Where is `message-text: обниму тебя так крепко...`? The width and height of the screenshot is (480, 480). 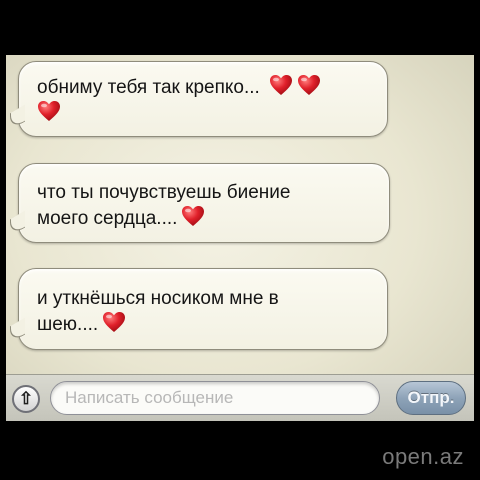
message-text: обниму тебя так крепко... is located at coordinates (148, 87).